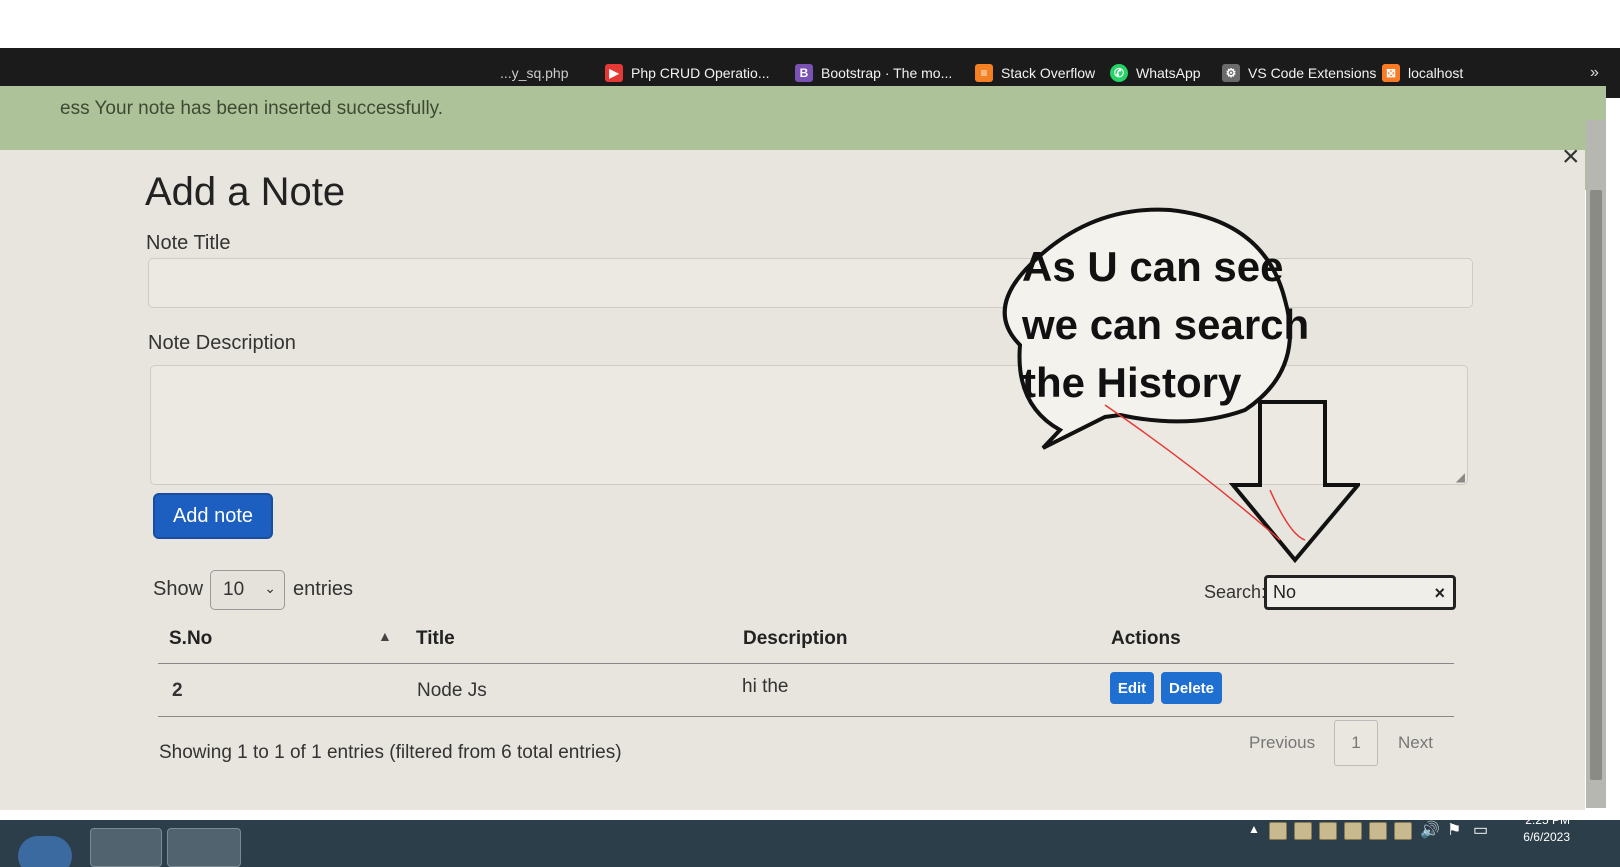 This screenshot has height=867, width=1620. What do you see at coordinates (1360, 592) in the screenshot?
I see `search-input: No ×` at bounding box center [1360, 592].